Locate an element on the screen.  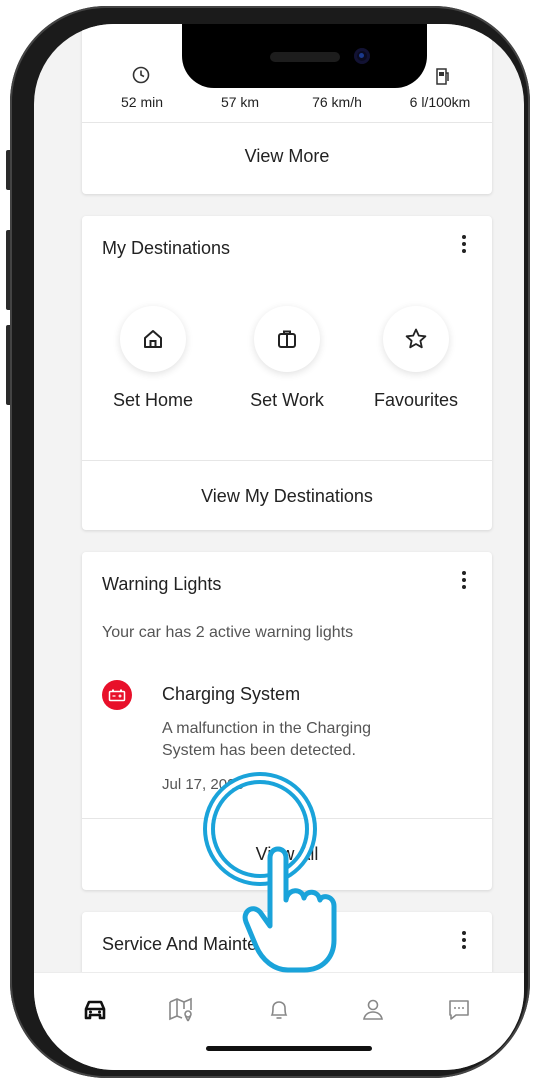
warning-item-title: Charging System is located at coordinates (231, 694).